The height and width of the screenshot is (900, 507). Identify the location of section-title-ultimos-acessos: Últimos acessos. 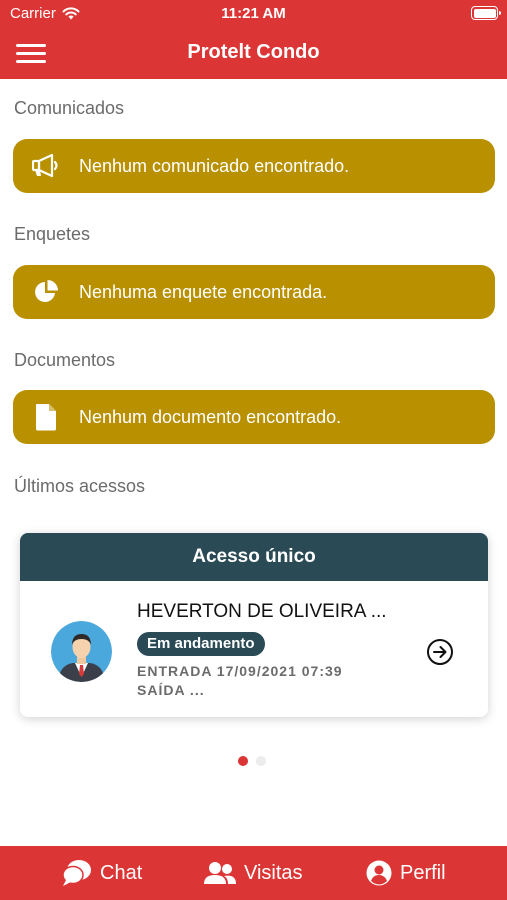
(80, 486).